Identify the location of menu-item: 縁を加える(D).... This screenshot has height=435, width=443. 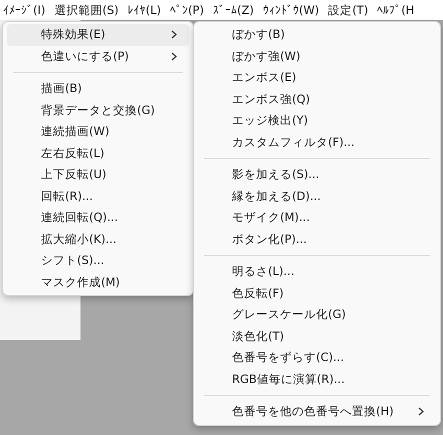
(317, 196).